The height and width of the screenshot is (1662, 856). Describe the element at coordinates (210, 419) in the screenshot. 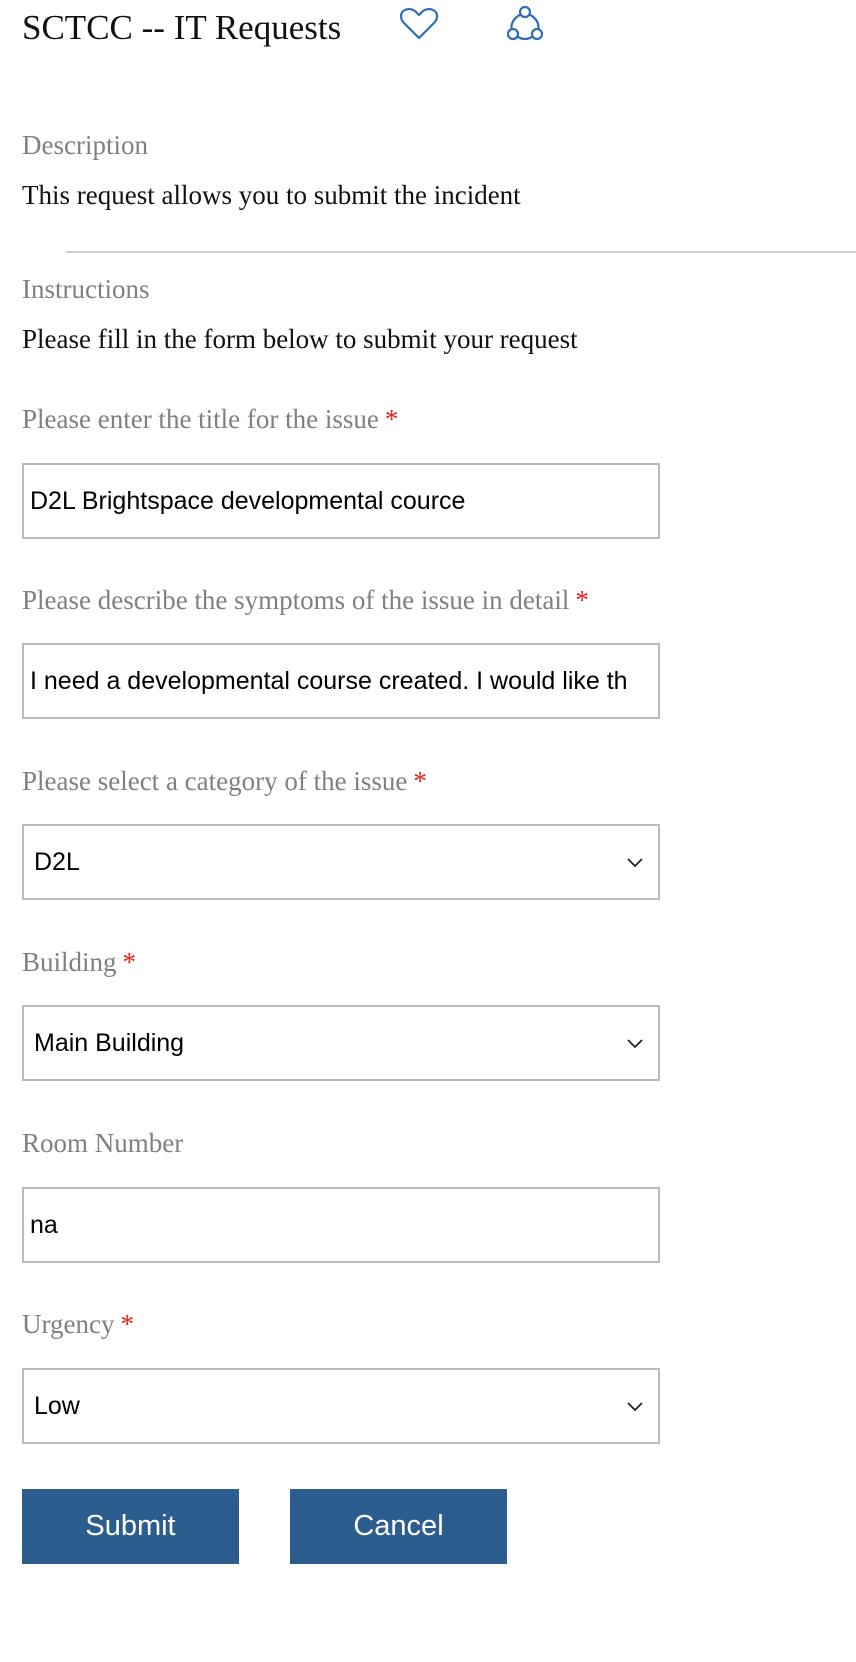

I see `title-field-label: Please enter the title for the issue *` at that location.